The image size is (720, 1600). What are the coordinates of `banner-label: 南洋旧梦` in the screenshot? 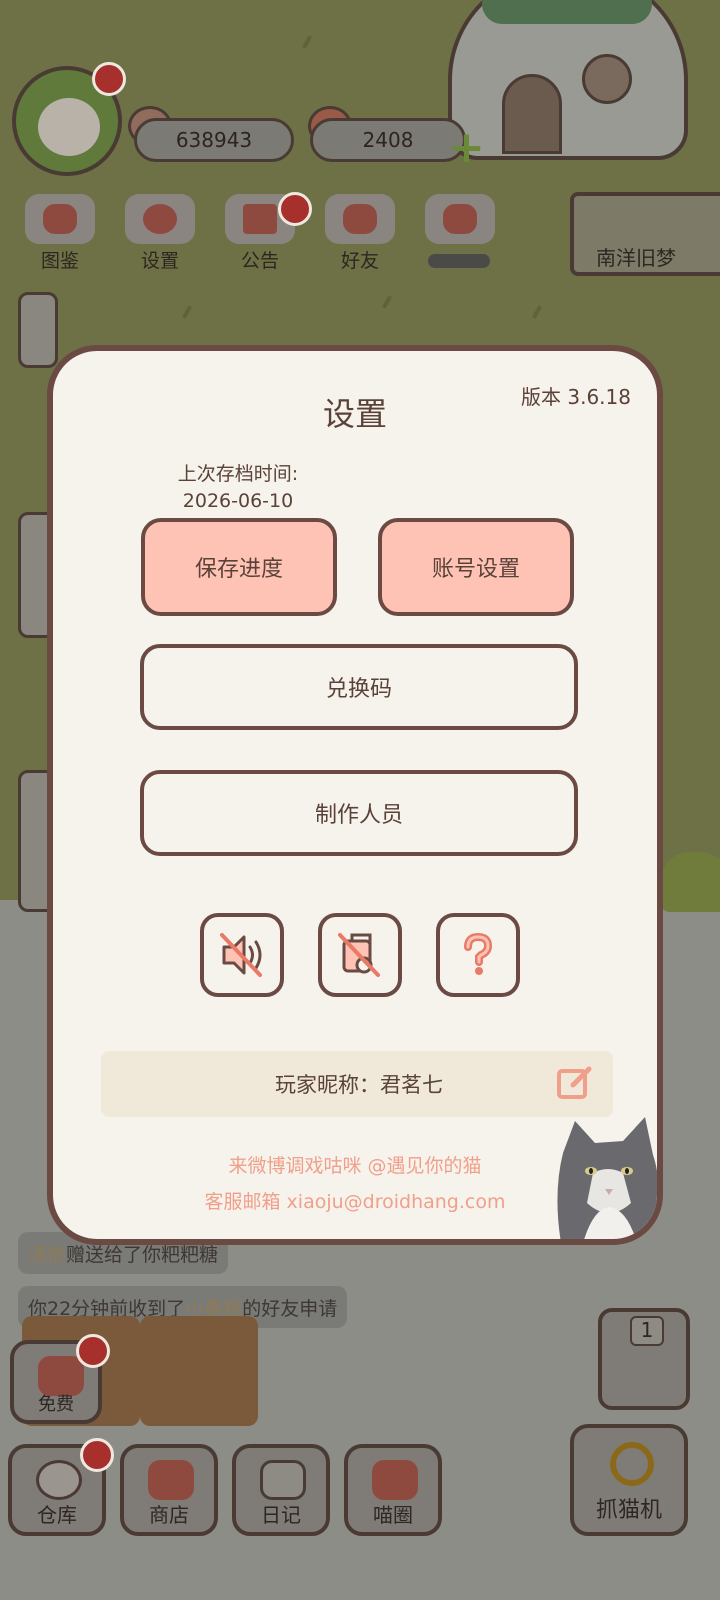 It's located at (636, 258).